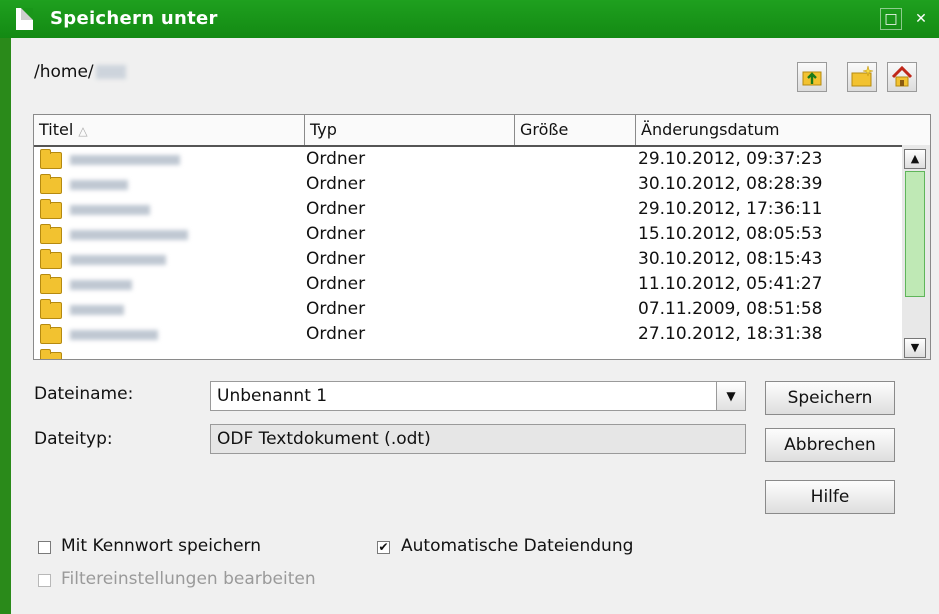 This screenshot has height=614, width=939. Describe the element at coordinates (73, 439) in the screenshot. I see `filetype-label: Dateityp:` at that location.